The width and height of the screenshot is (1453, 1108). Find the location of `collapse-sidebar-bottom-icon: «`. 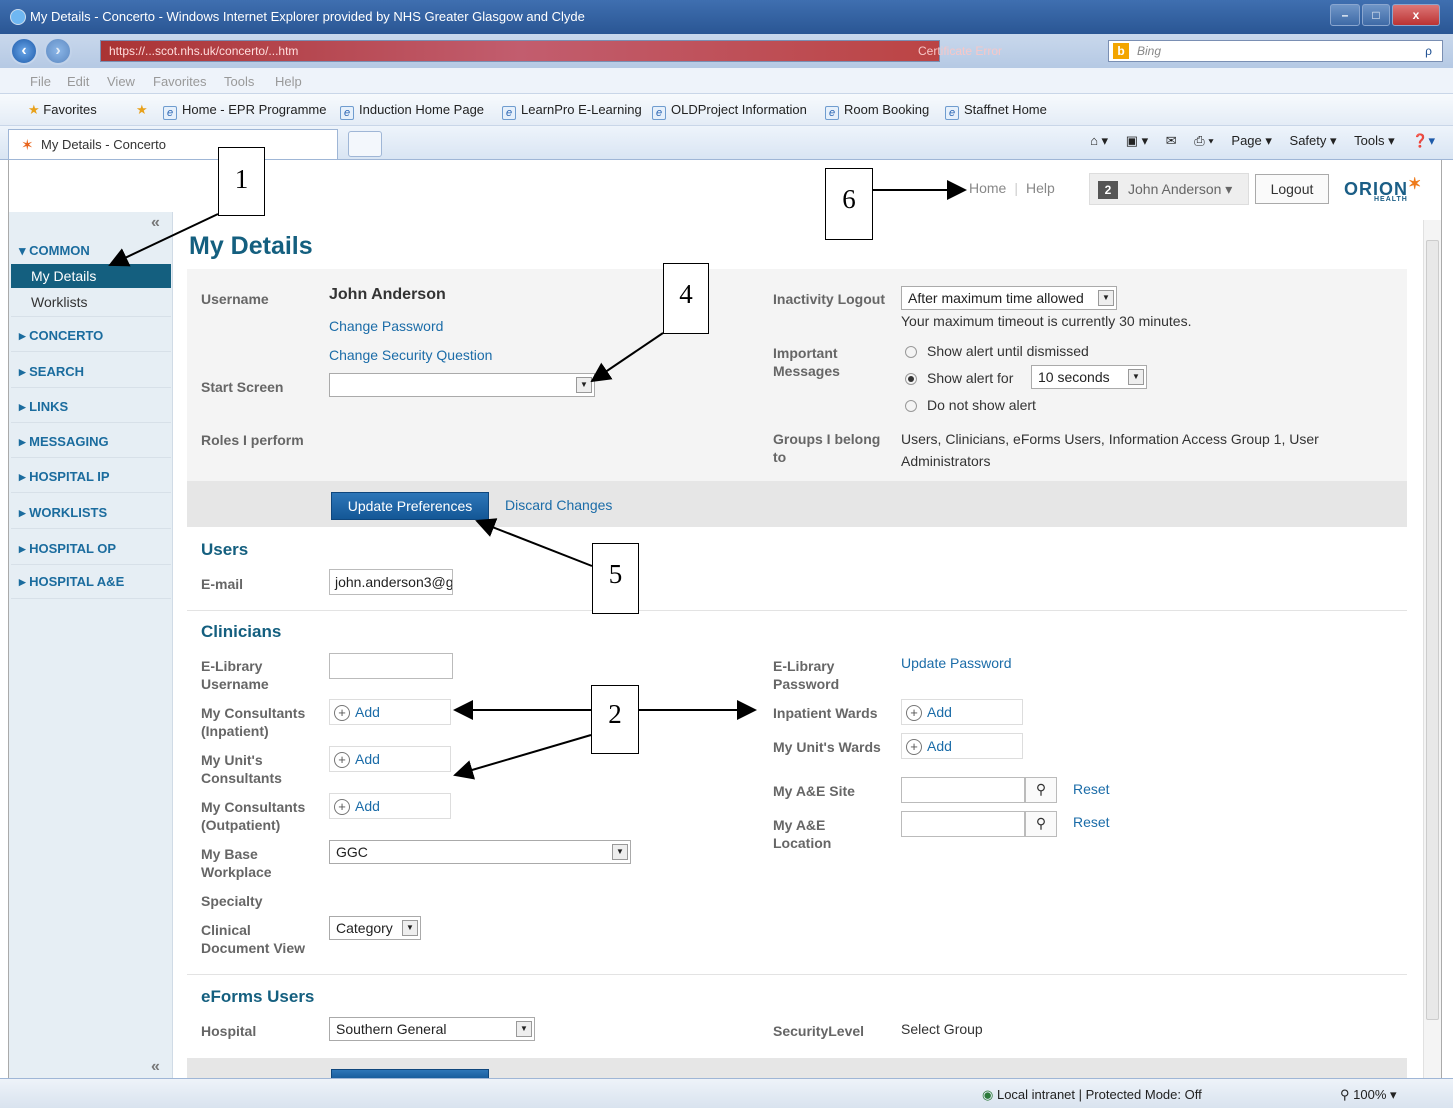

collapse-sidebar-bottom-icon: « is located at coordinates (155, 1067).